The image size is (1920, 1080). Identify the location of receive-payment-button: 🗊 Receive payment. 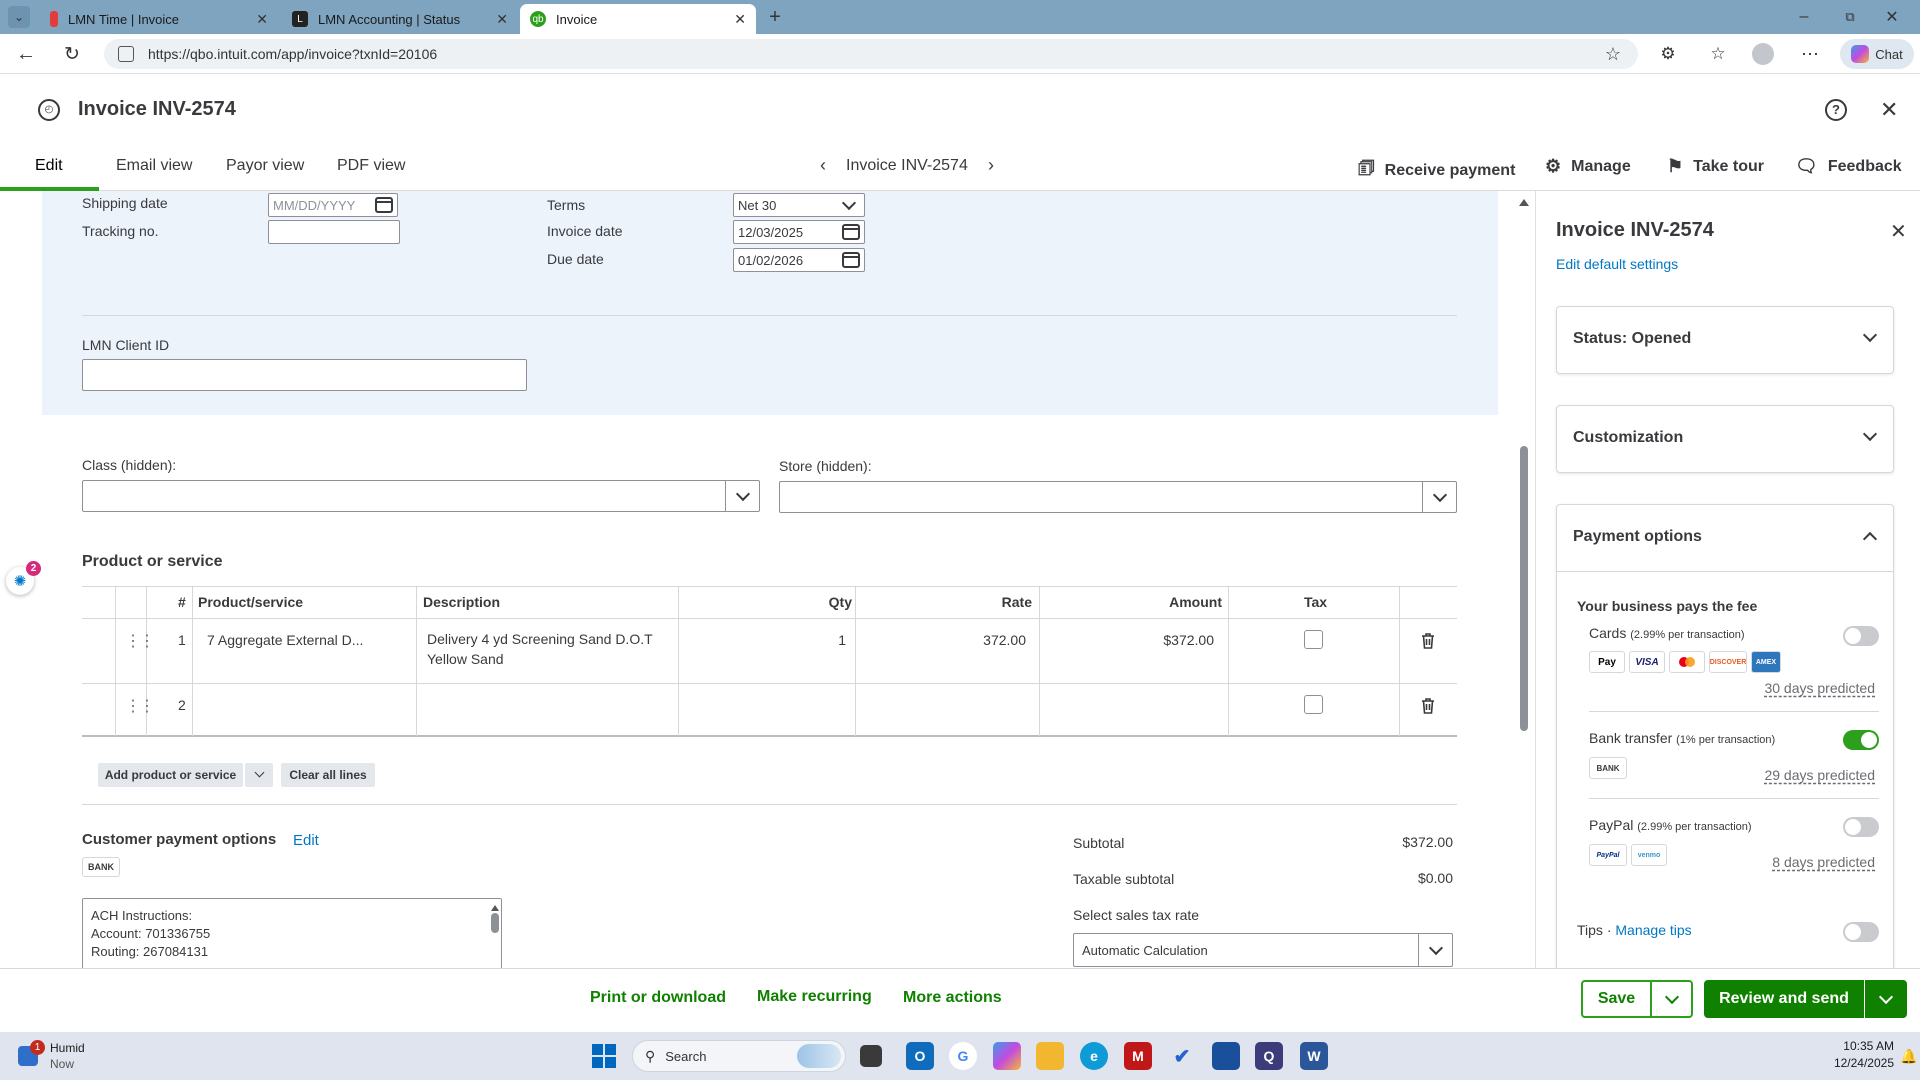
(1436, 171).